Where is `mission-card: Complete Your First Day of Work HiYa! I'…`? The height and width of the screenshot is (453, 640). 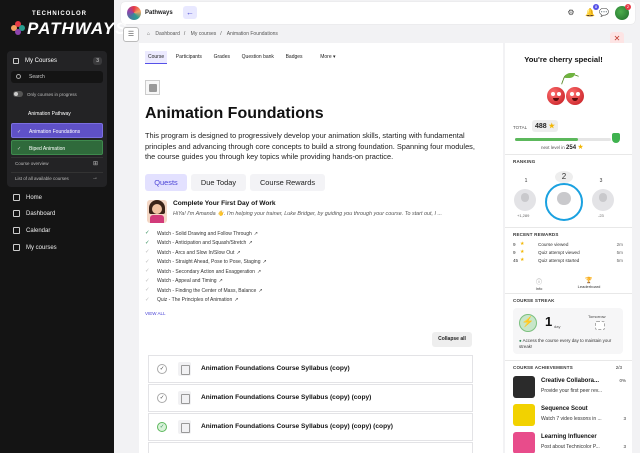
mission-card: Complete Your First Day of Work HiYa! I'… is located at coordinates (320, 212).